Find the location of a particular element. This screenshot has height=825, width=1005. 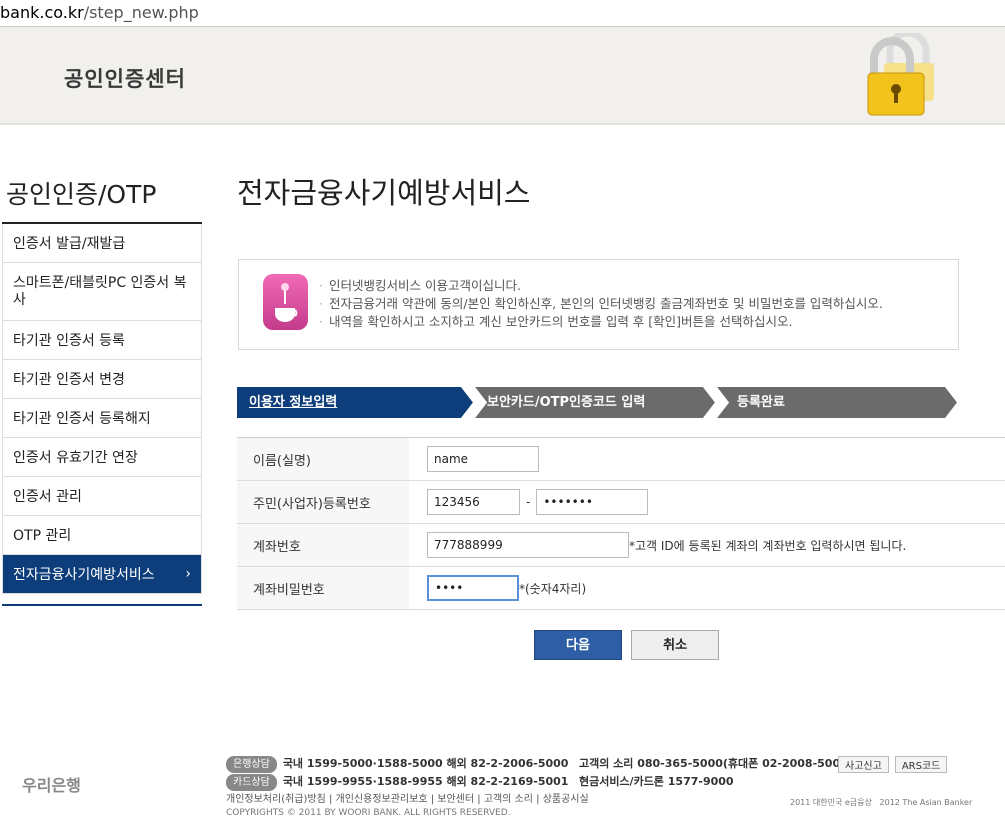

sidebar-item-manage: 인증서 관리 is located at coordinates (102, 496).